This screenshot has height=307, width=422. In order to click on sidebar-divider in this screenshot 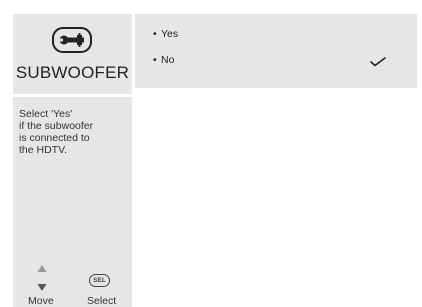, I will do `click(72, 95)`.